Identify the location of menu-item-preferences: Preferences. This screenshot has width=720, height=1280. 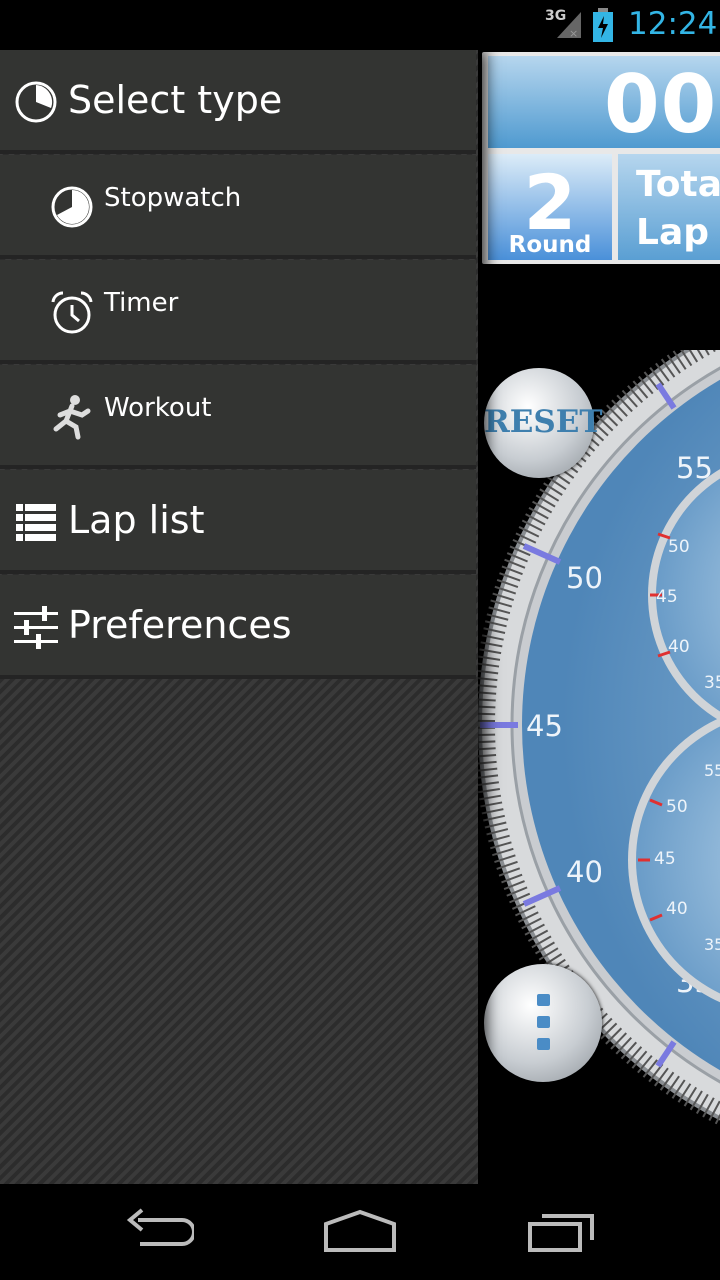
(238, 627).